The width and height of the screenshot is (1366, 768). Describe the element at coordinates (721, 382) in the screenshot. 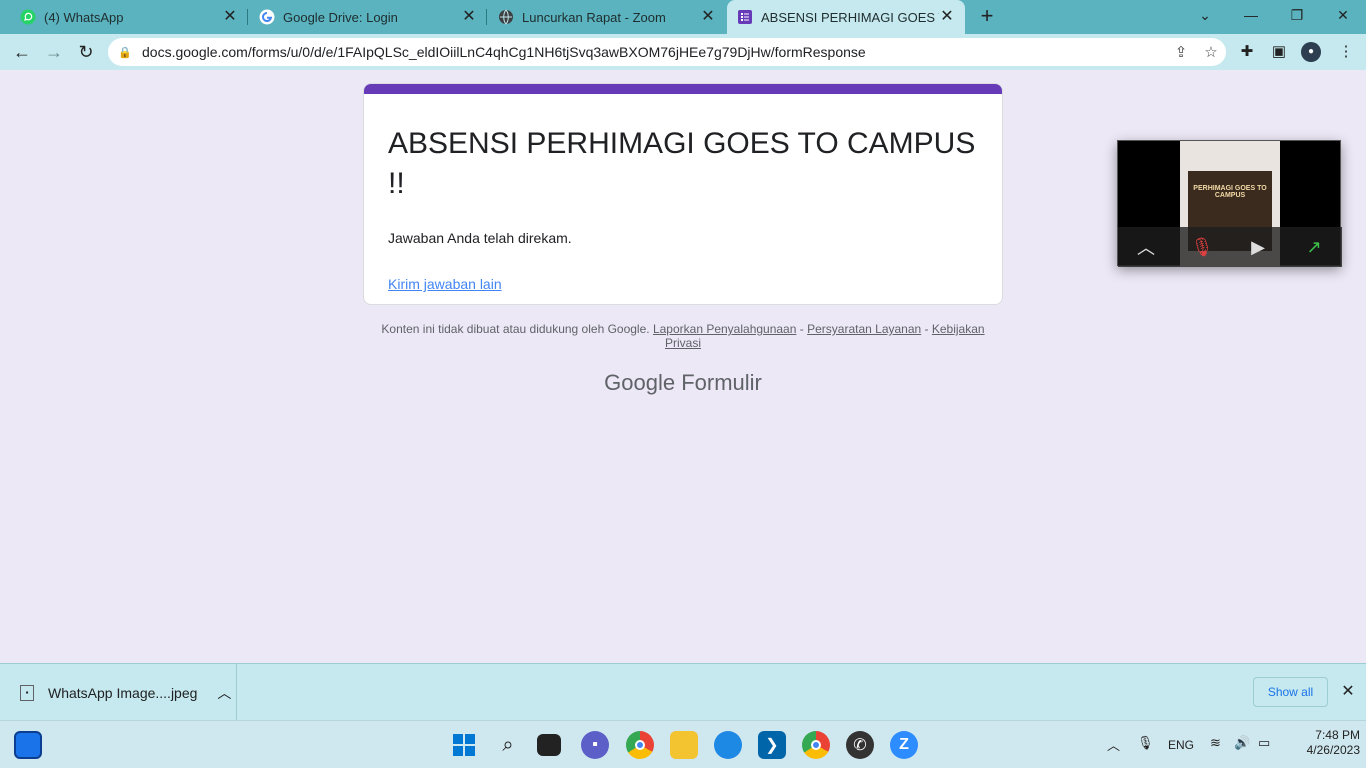

I see `forms-wordmark: Formulir` at that location.